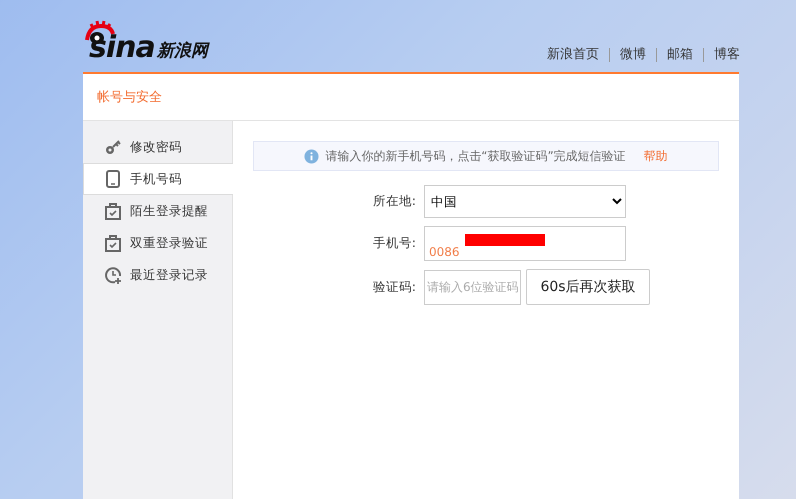  I want to click on key-icon, so click(113, 147).